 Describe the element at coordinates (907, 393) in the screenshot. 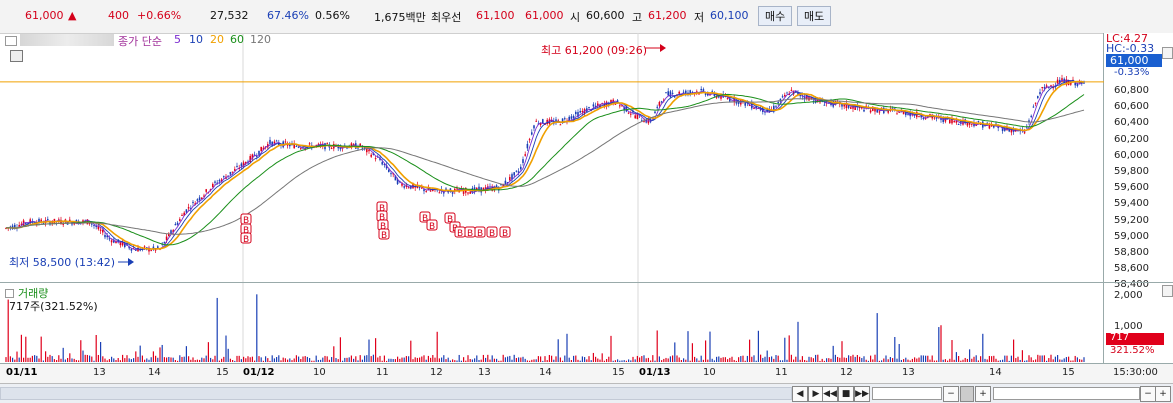

I see `zoom-slider` at that location.